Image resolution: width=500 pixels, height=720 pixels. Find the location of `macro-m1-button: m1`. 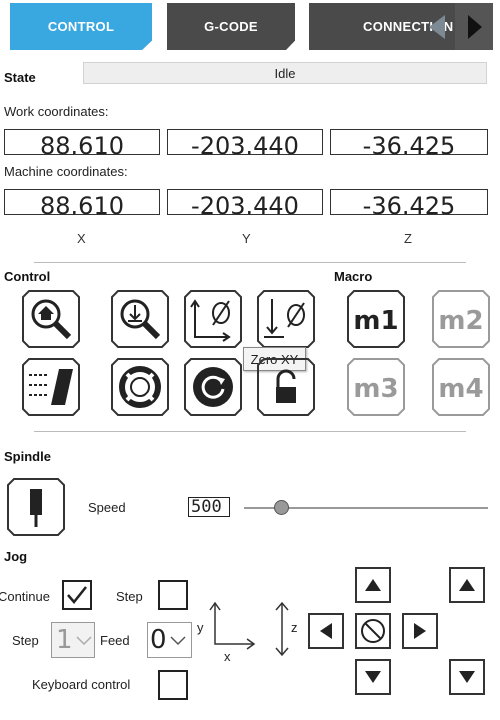

macro-m1-button: m1 is located at coordinates (376, 319).